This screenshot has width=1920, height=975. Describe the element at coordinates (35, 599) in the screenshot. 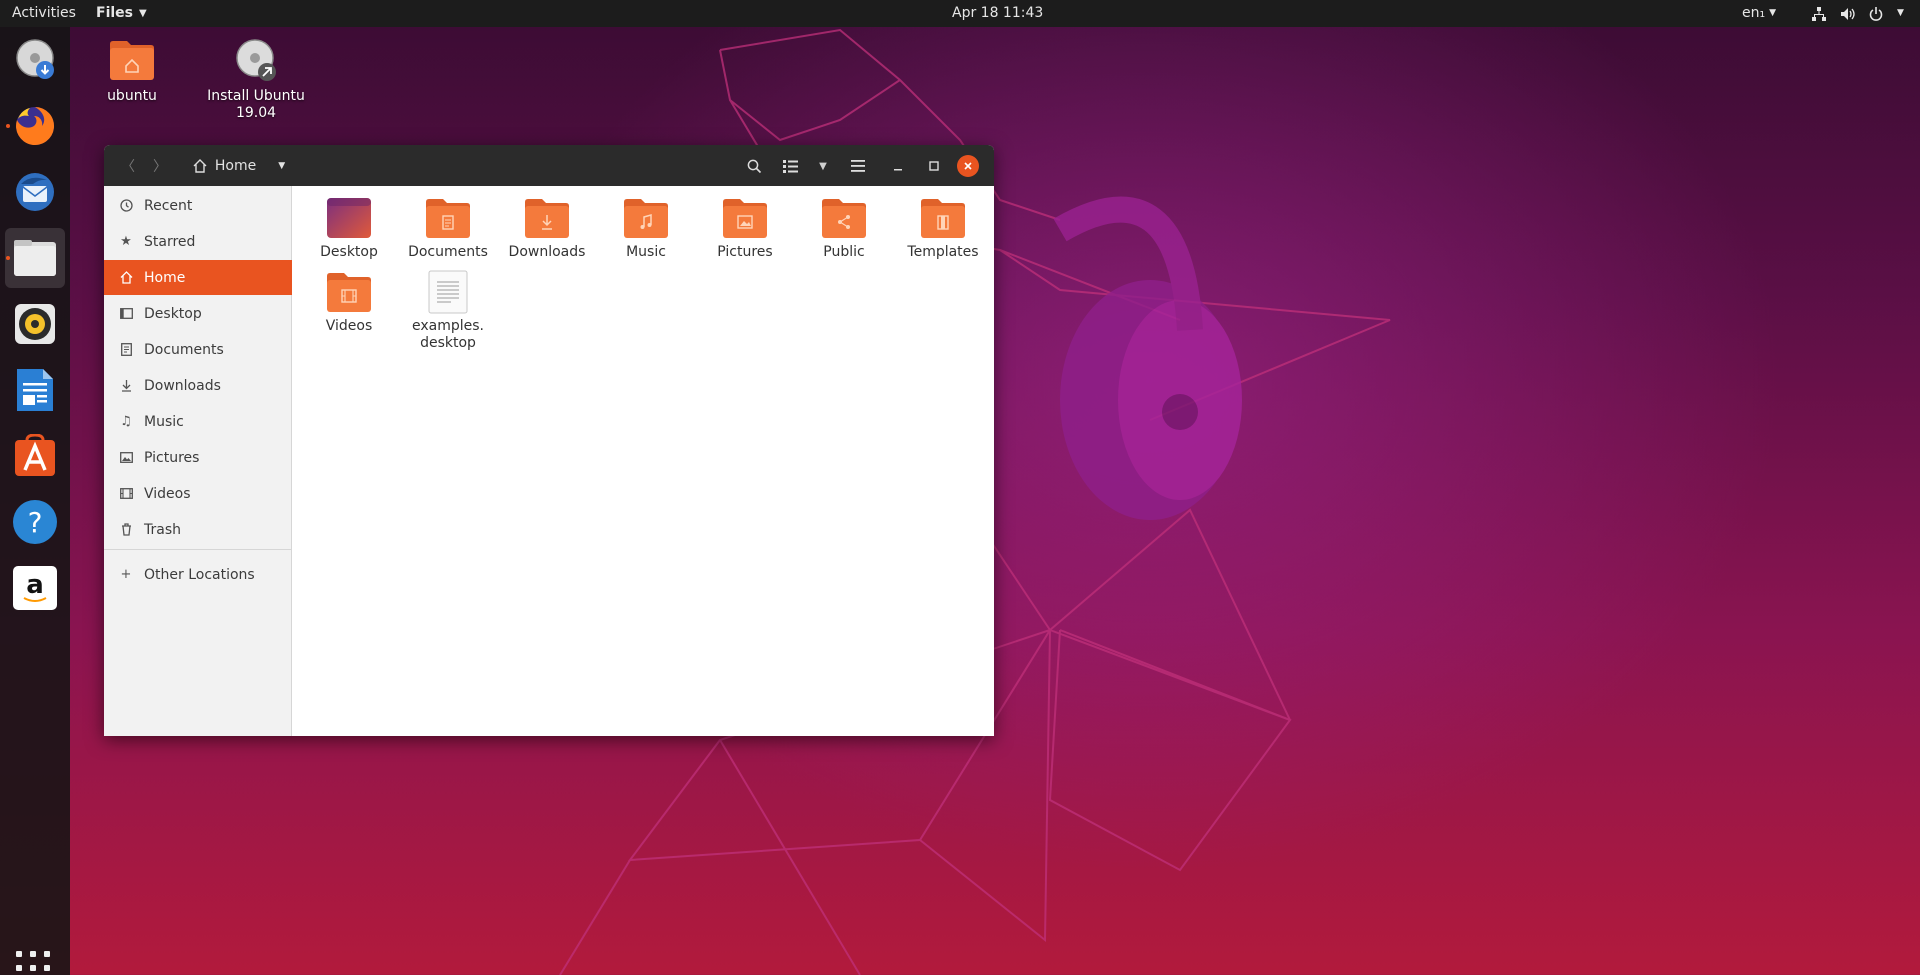

I see `amazon-smile-icon` at that location.